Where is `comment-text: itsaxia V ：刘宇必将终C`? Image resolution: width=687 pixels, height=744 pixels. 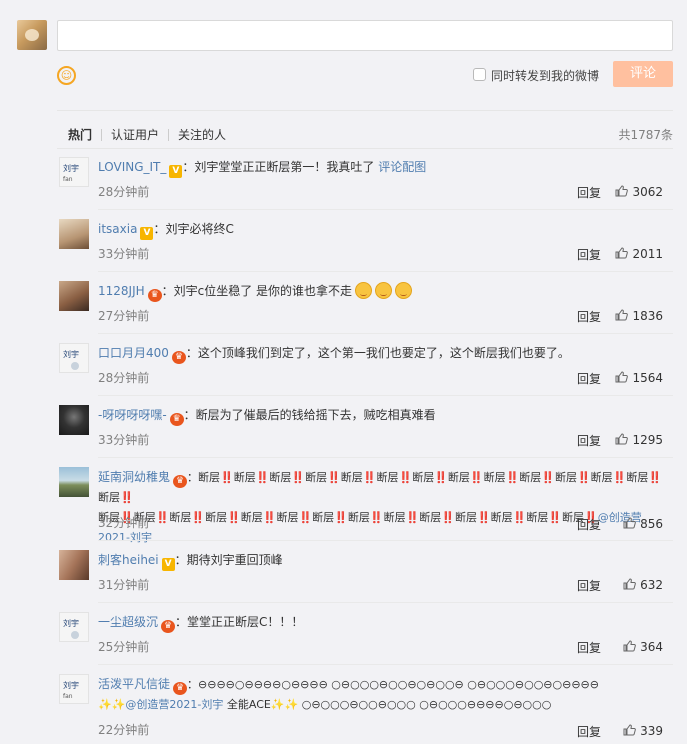
comment-text: itsaxia V ：刘宇必将终C is located at coordinates (166, 231).